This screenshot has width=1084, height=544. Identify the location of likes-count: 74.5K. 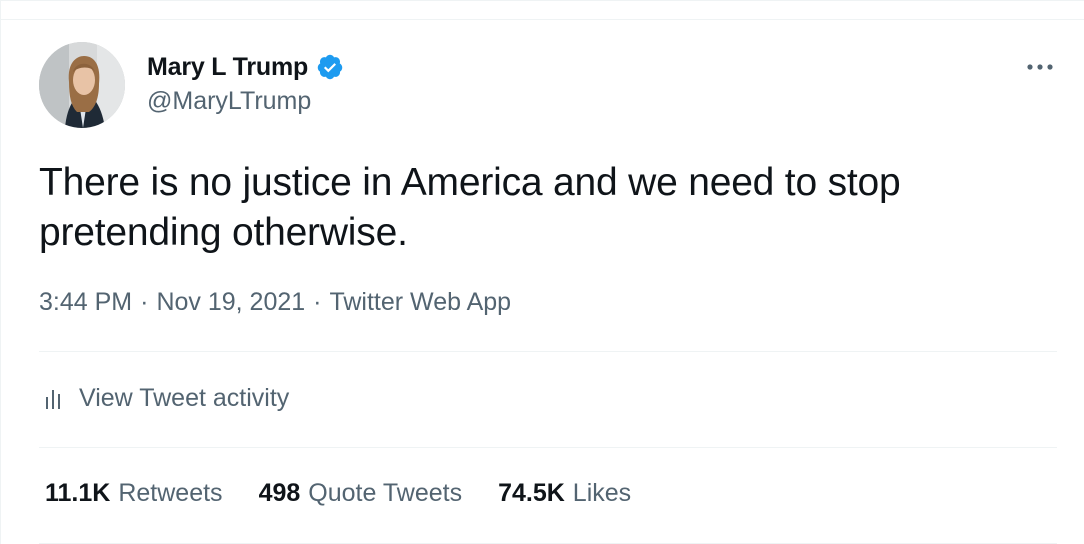
(531, 493).